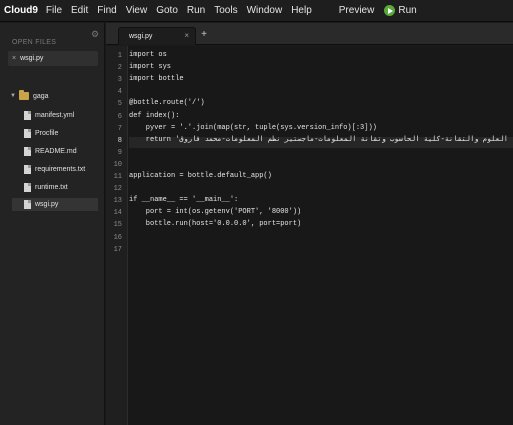  I want to click on menu-find: Find, so click(106, 10).